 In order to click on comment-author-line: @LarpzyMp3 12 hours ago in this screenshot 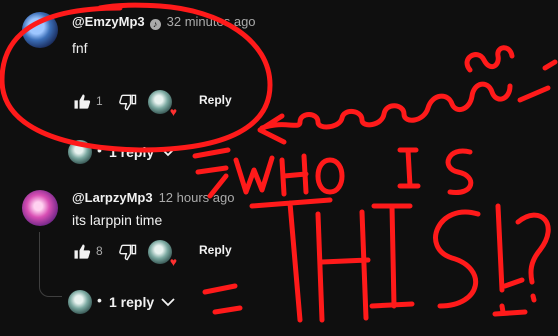, I will do `click(153, 197)`.